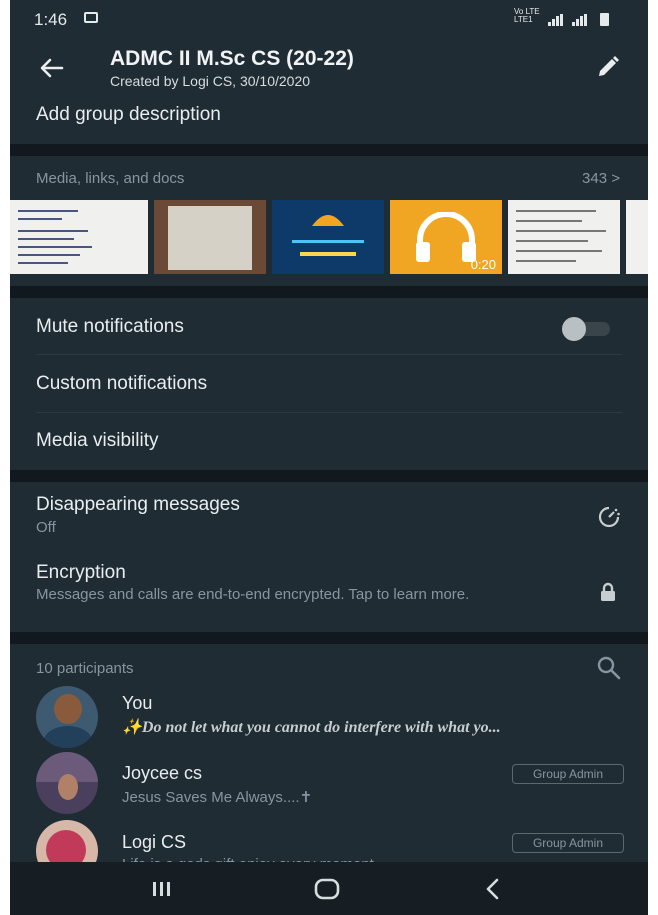 The width and height of the screenshot is (658, 915). I want to click on status-time: 1:46, so click(51, 19).